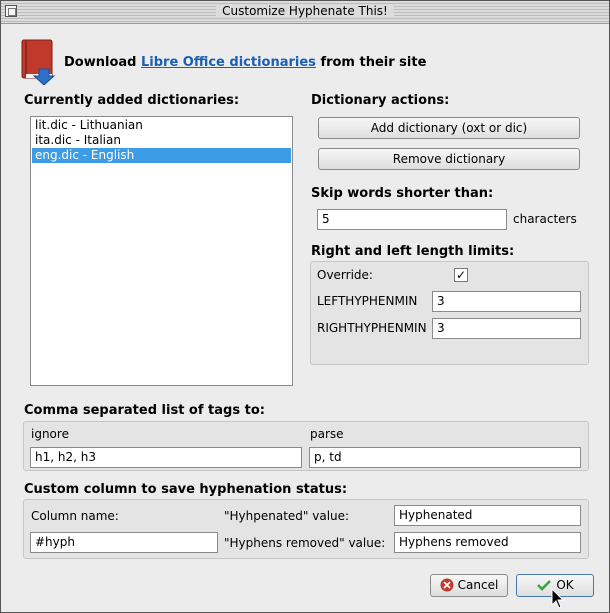 The width and height of the screenshot is (610, 613). Describe the element at coordinates (38, 62) in the screenshot. I see `dictionary-book-icon` at that location.